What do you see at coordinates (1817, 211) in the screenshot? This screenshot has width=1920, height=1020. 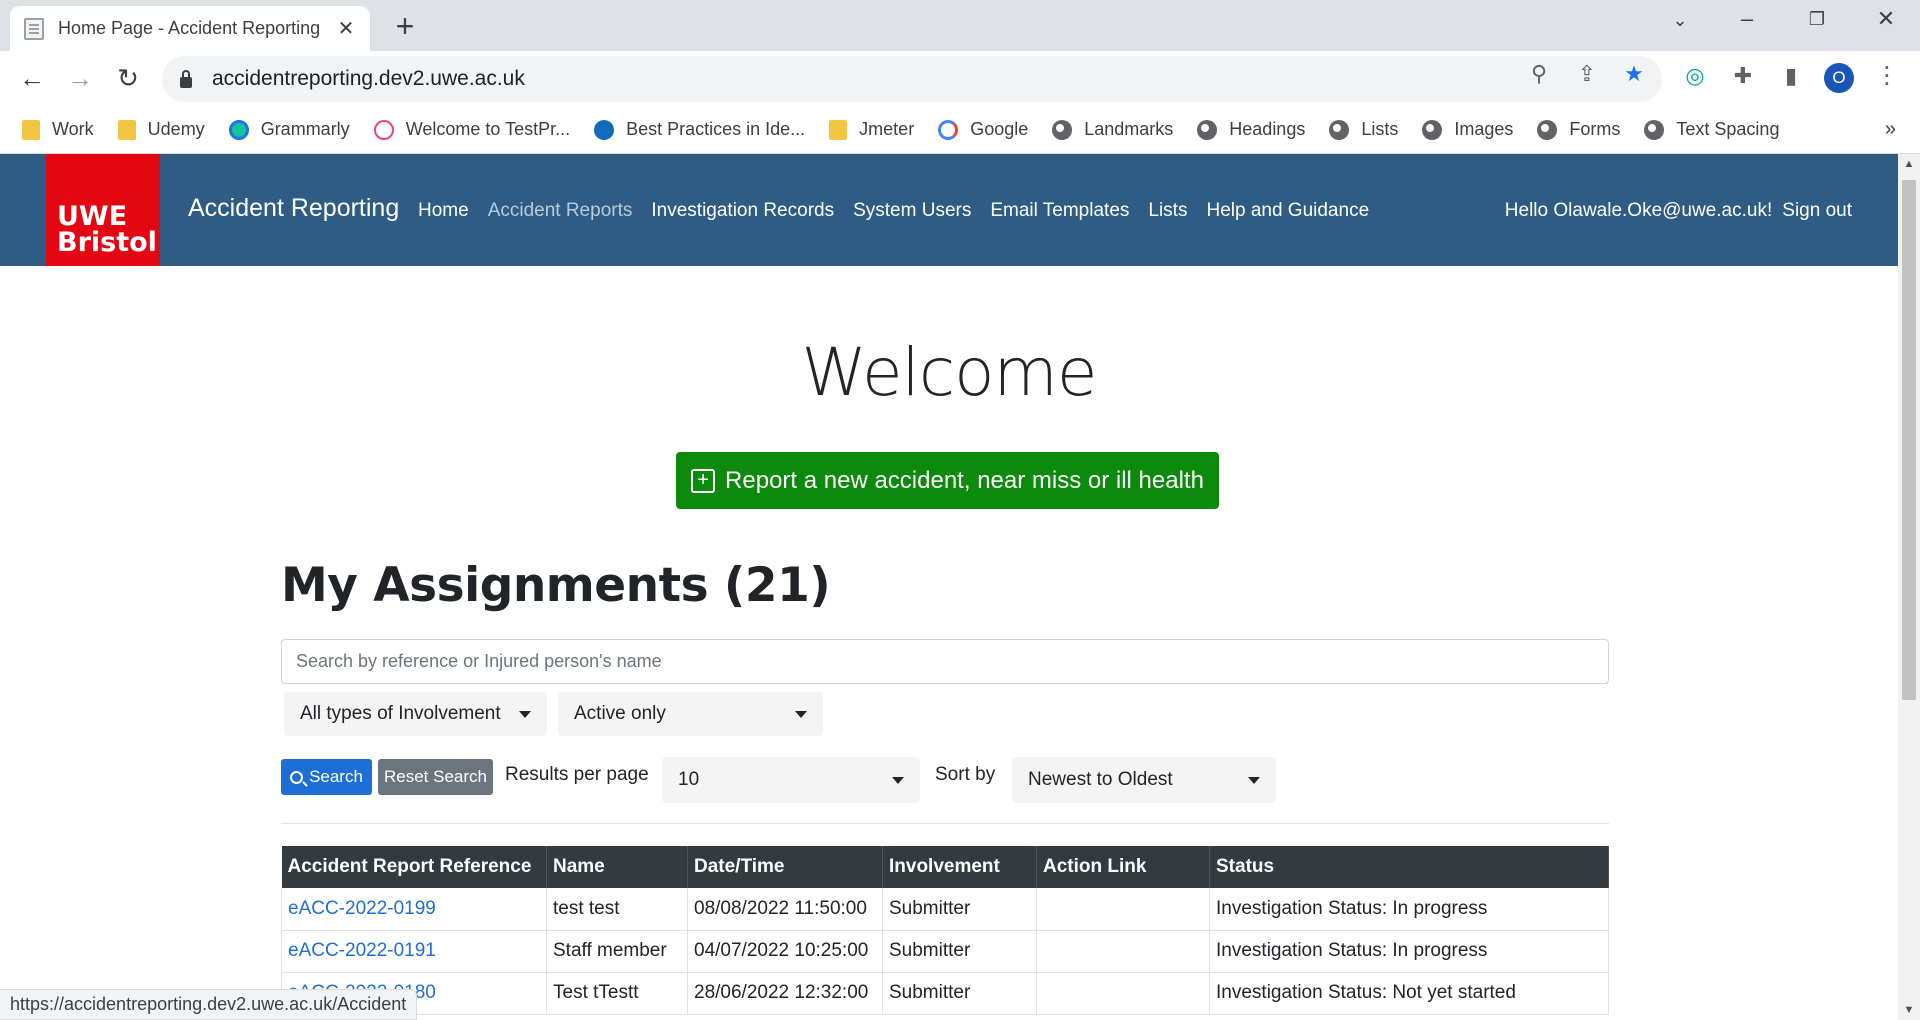 I see `signout-link: Sign out` at bounding box center [1817, 211].